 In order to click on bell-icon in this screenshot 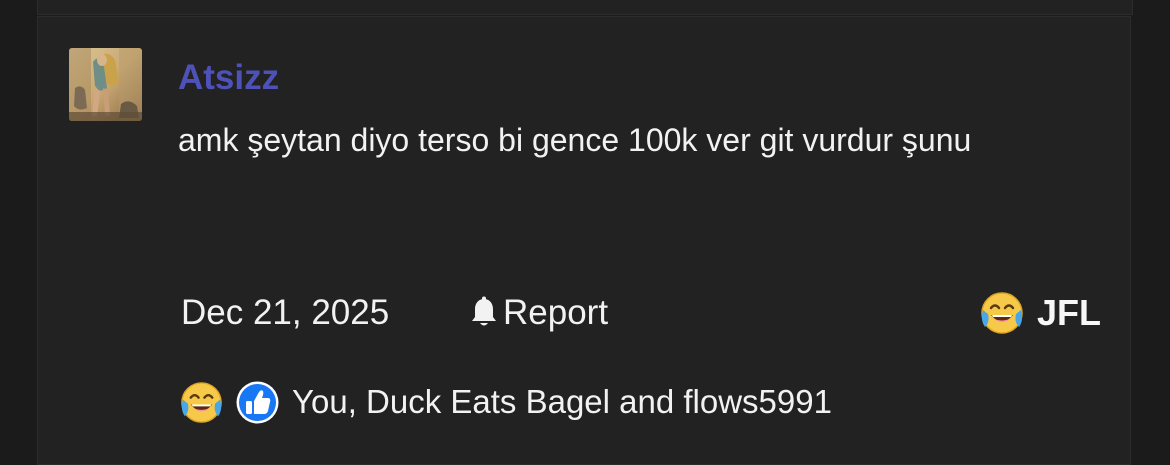, I will do `click(484, 313)`.